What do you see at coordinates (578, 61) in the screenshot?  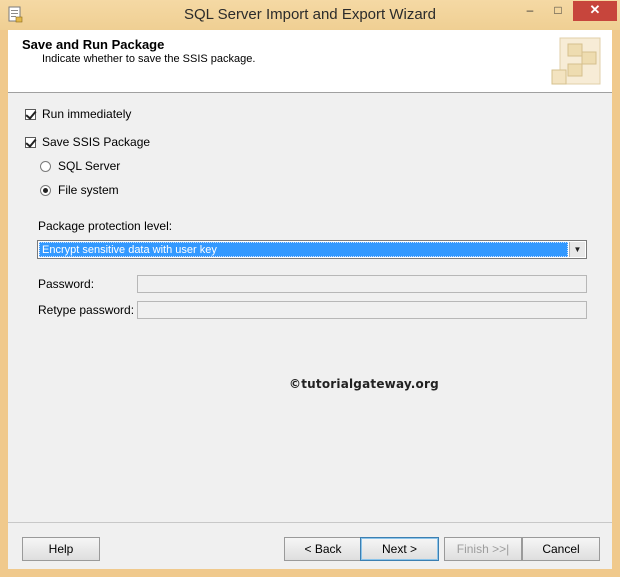 I see `wizard-header-graphic-icon` at bounding box center [578, 61].